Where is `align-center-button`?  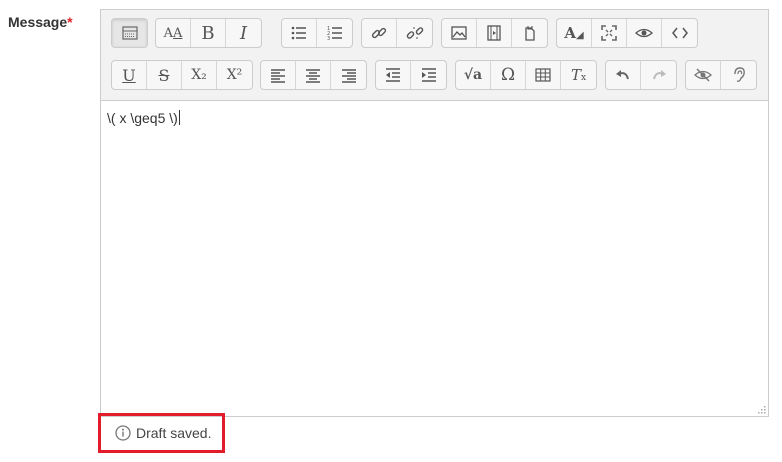
align-center-button is located at coordinates (313, 75).